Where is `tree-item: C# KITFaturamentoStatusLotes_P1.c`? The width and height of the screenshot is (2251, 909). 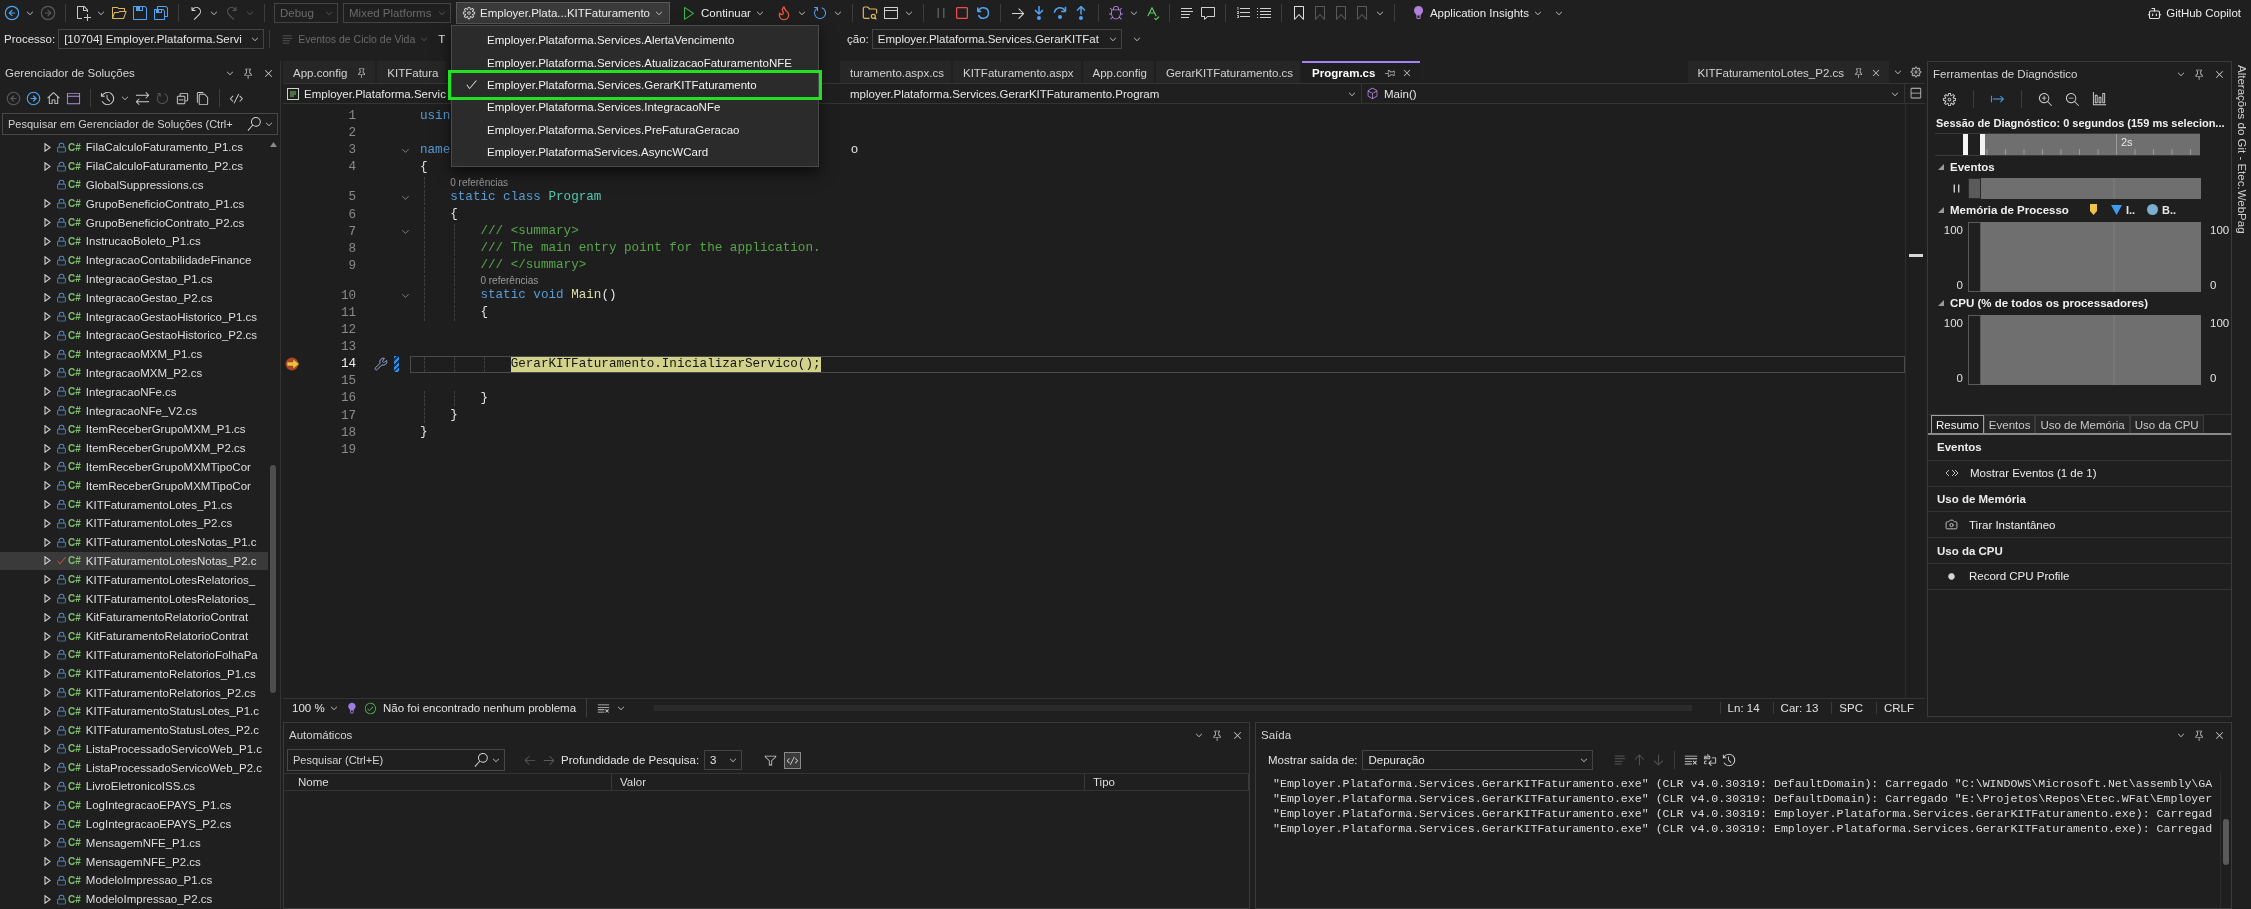
tree-item: C# KITFaturamentoStatusLotes_P1.c is located at coordinates (134, 711).